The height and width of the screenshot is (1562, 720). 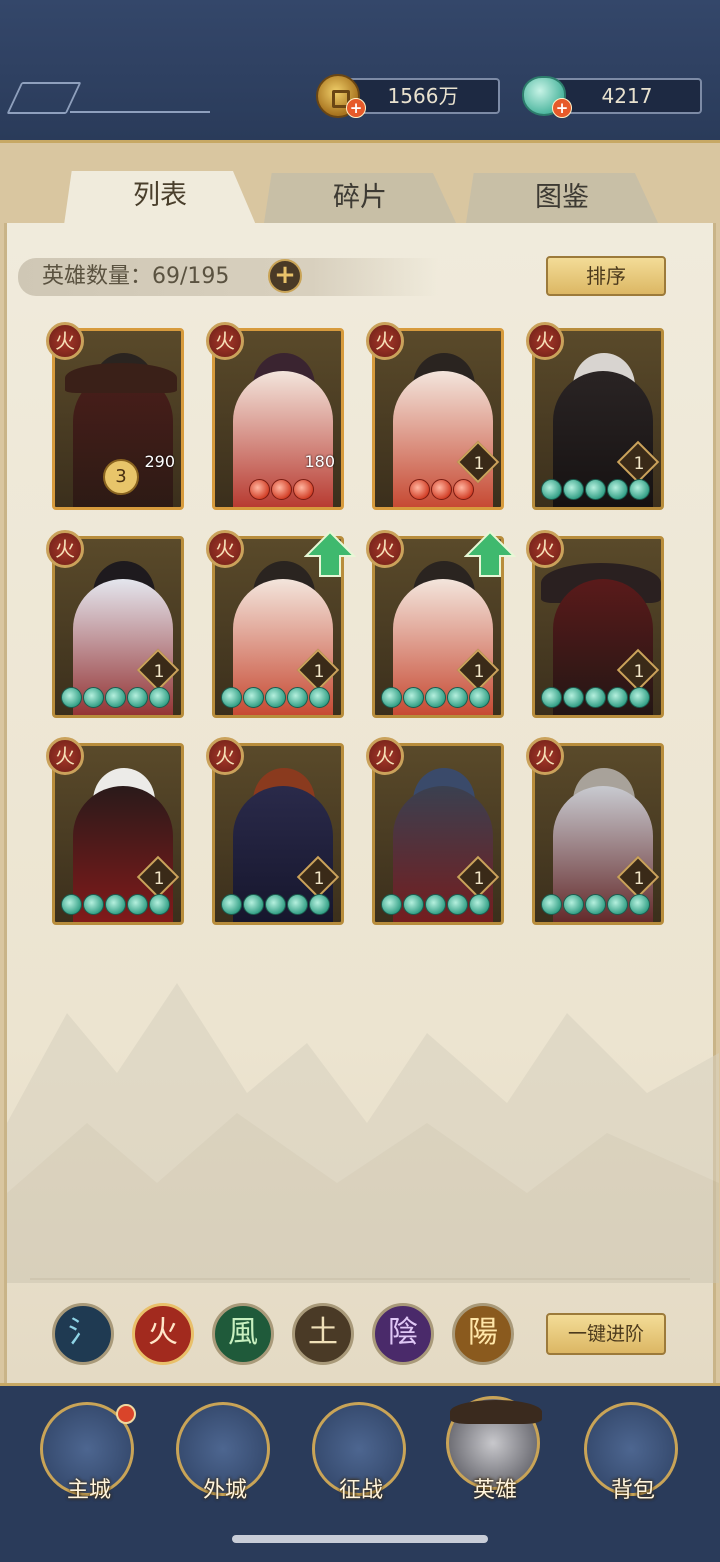 What do you see at coordinates (319, 461) in the screenshot?
I see `hero-level: 180` at bounding box center [319, 461].